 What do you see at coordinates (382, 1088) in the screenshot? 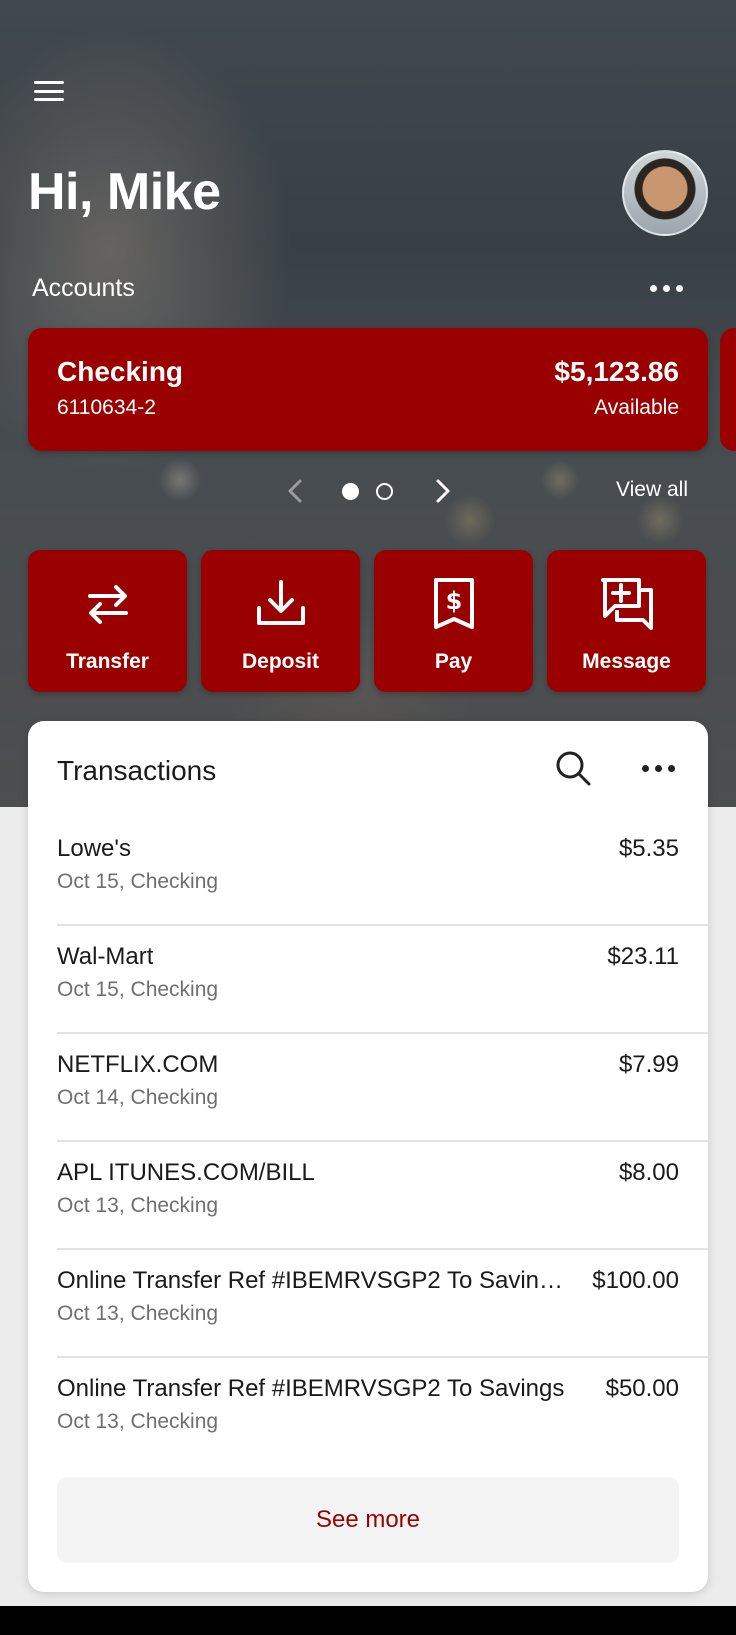
I see `transaction-row: NETFLIX.COM Oct 14, Checking $7.99` at bounding box center [382, 1088].